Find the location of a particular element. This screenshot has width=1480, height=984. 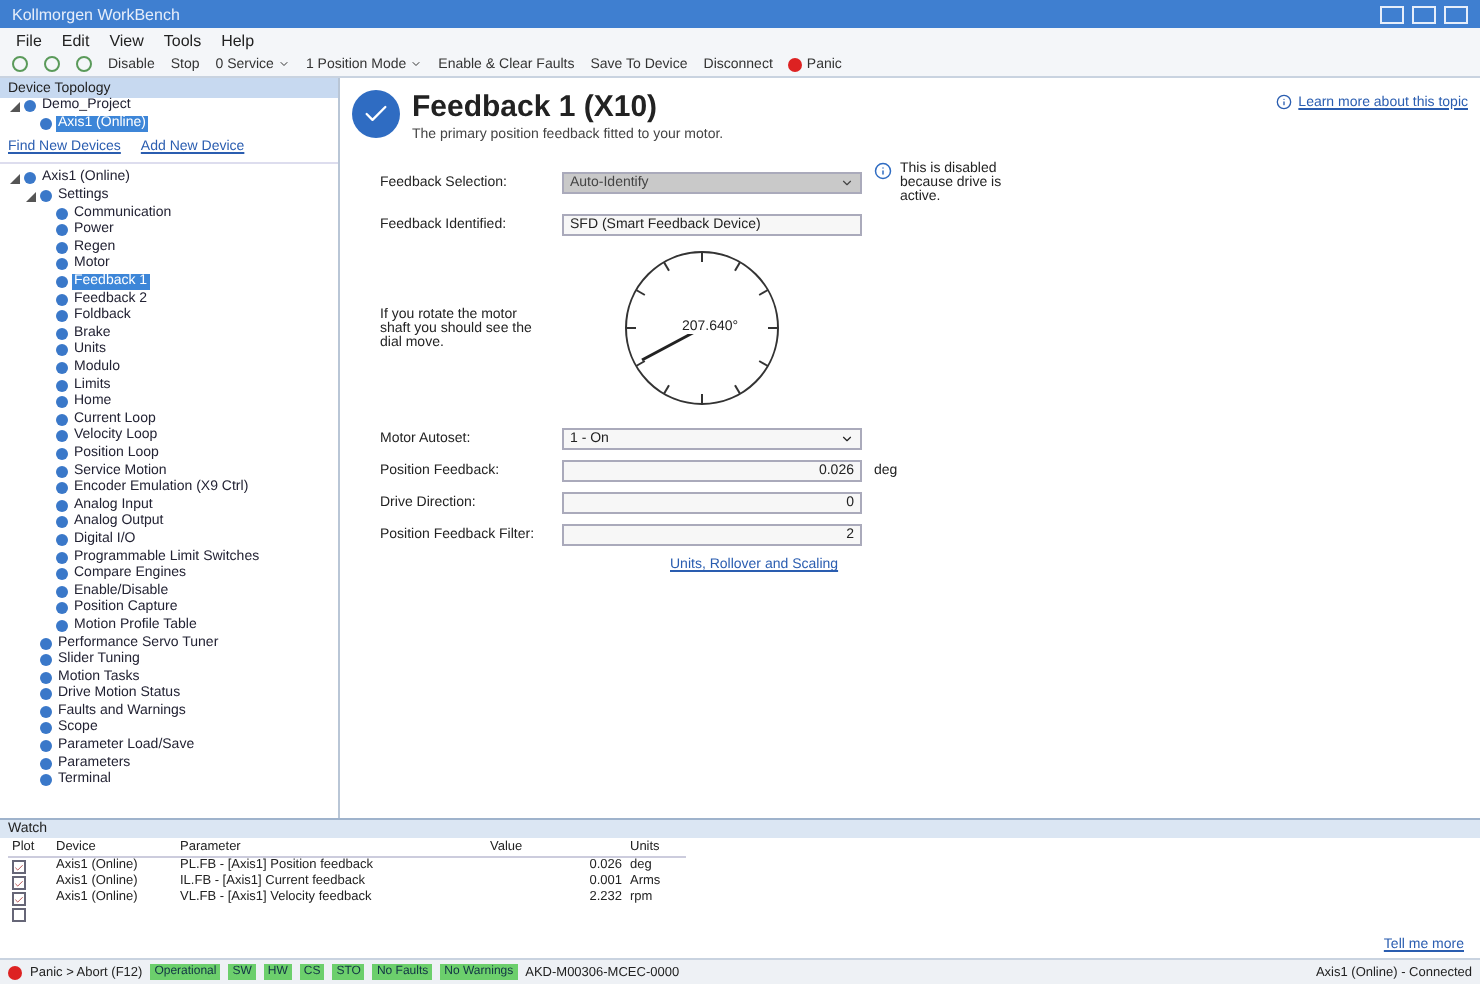

menu-item: Help is located at coordinates (238, 40).